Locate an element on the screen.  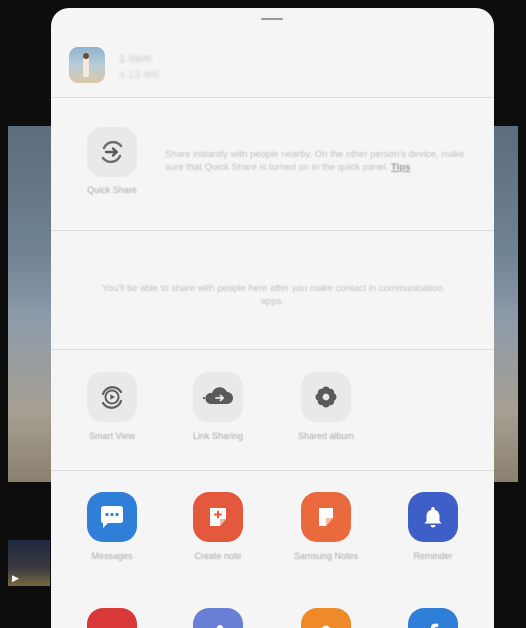
reminder-app-button is located at coordinates (433, 517).